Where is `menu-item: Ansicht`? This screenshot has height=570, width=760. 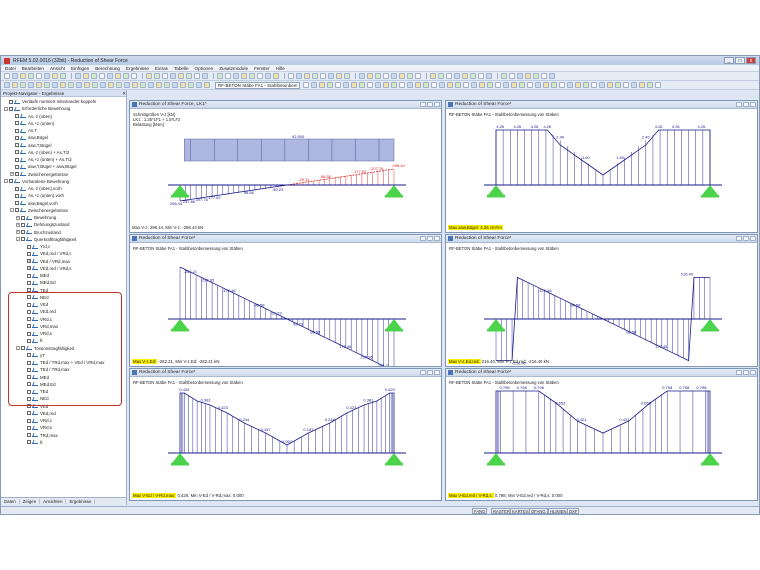 menu-item: Ansicht is located at coordinates (57, 68).